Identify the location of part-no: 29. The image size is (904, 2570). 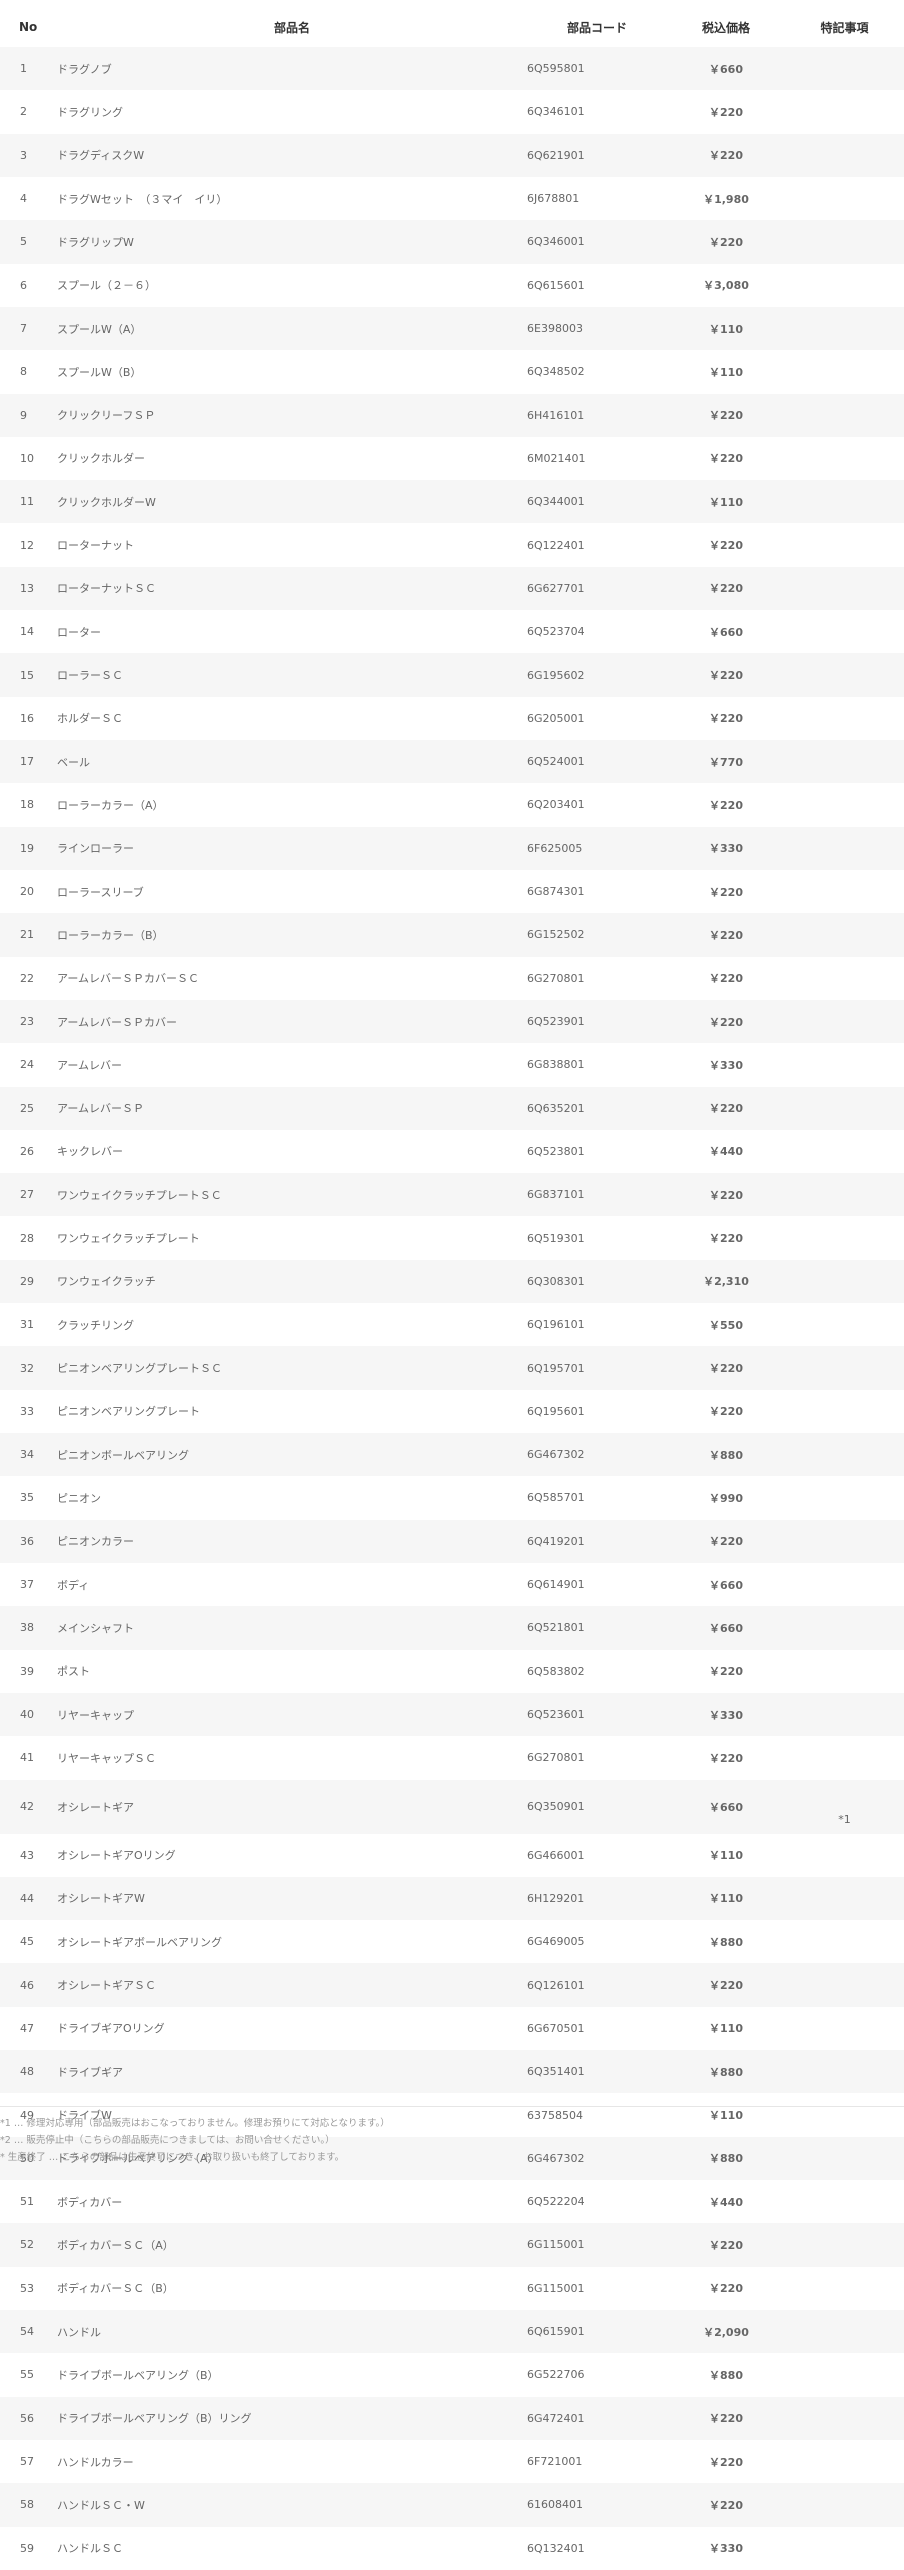
(28, 1281).